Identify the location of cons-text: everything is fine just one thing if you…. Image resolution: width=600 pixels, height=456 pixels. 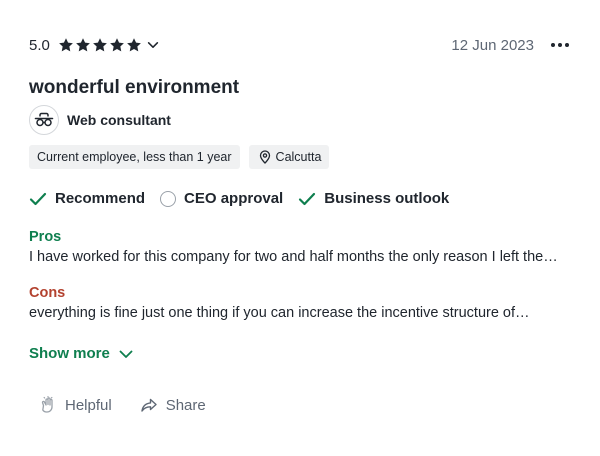
(279, 313).